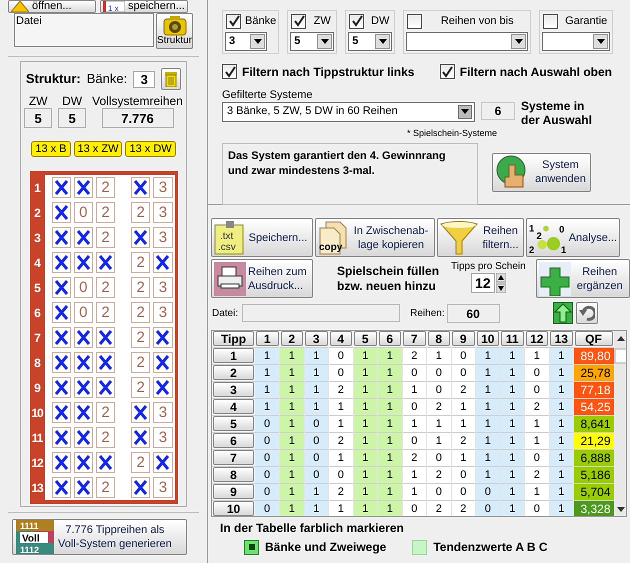  What do you see at coordinates (541, 172) in the screenshot?
I see `apply-system-button: System anwenden` at bounding box center [541, 172].